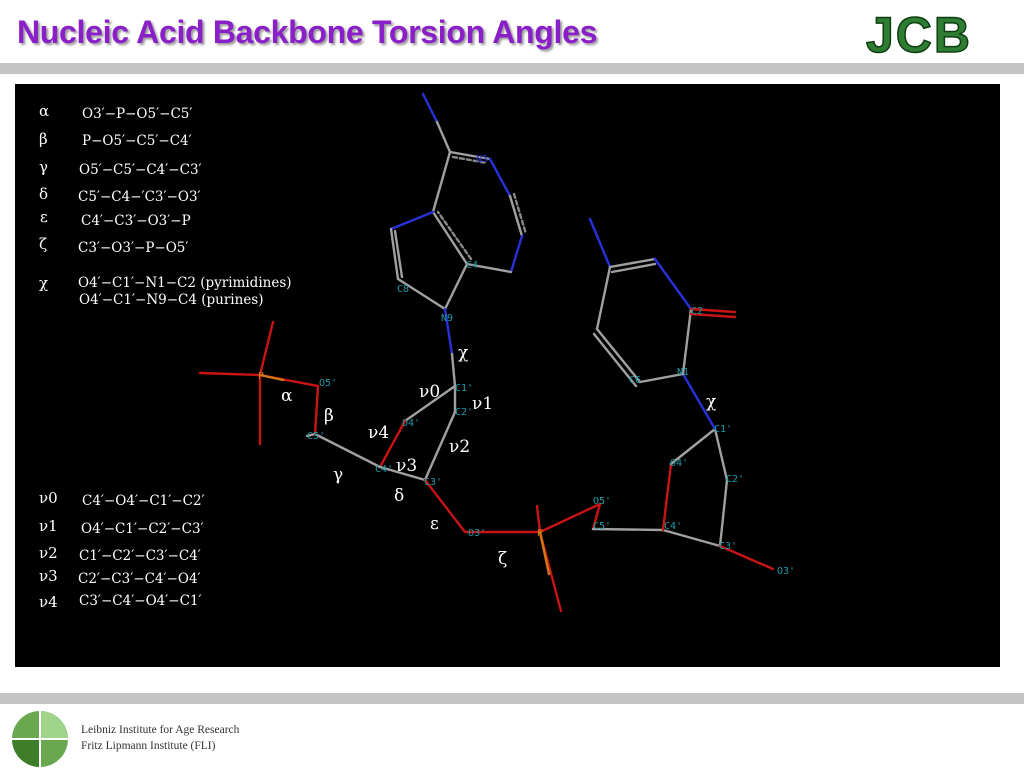  I want to click on atom-label-c2: C2', so click(464, 412).